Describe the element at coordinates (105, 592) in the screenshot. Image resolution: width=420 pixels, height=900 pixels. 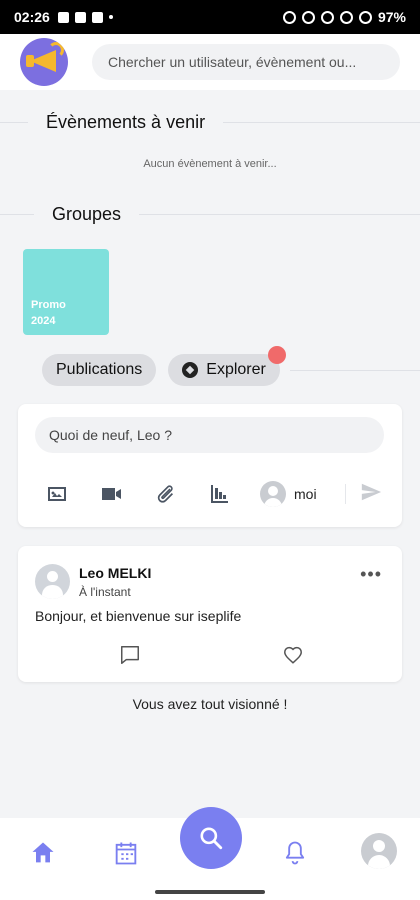
I see `post-time: À l'instant` at that location.